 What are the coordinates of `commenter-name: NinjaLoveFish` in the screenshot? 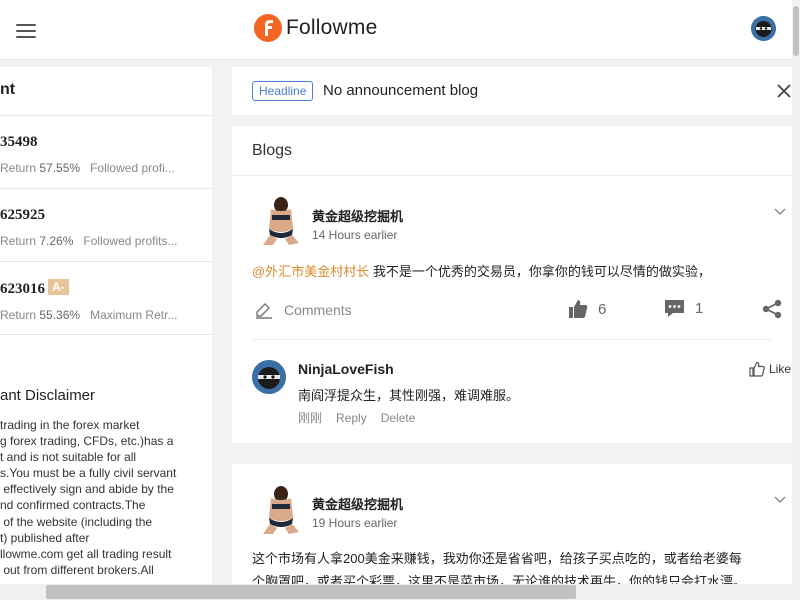 It's located at (346, 369).